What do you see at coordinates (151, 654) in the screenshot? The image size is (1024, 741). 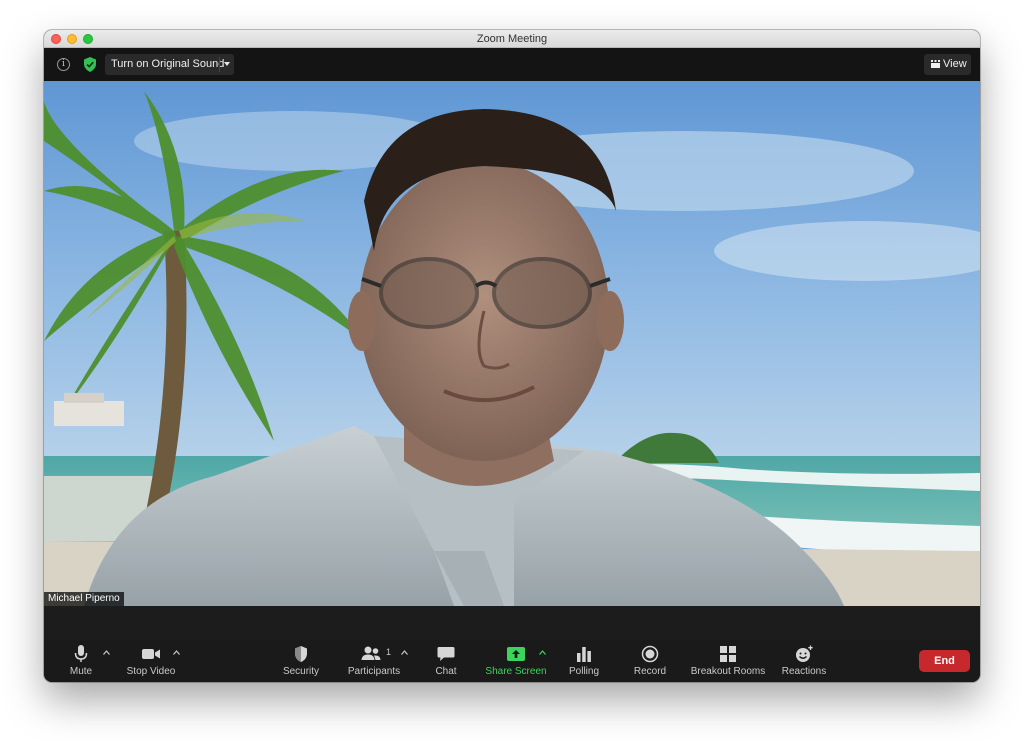 I see `video-camera-icon` at bounding box center [151, 654].